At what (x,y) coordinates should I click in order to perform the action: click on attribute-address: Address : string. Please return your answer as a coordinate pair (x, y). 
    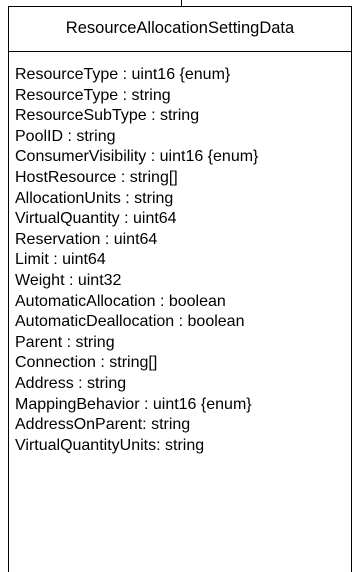
    Looking at the image, I should click on (71, 383).